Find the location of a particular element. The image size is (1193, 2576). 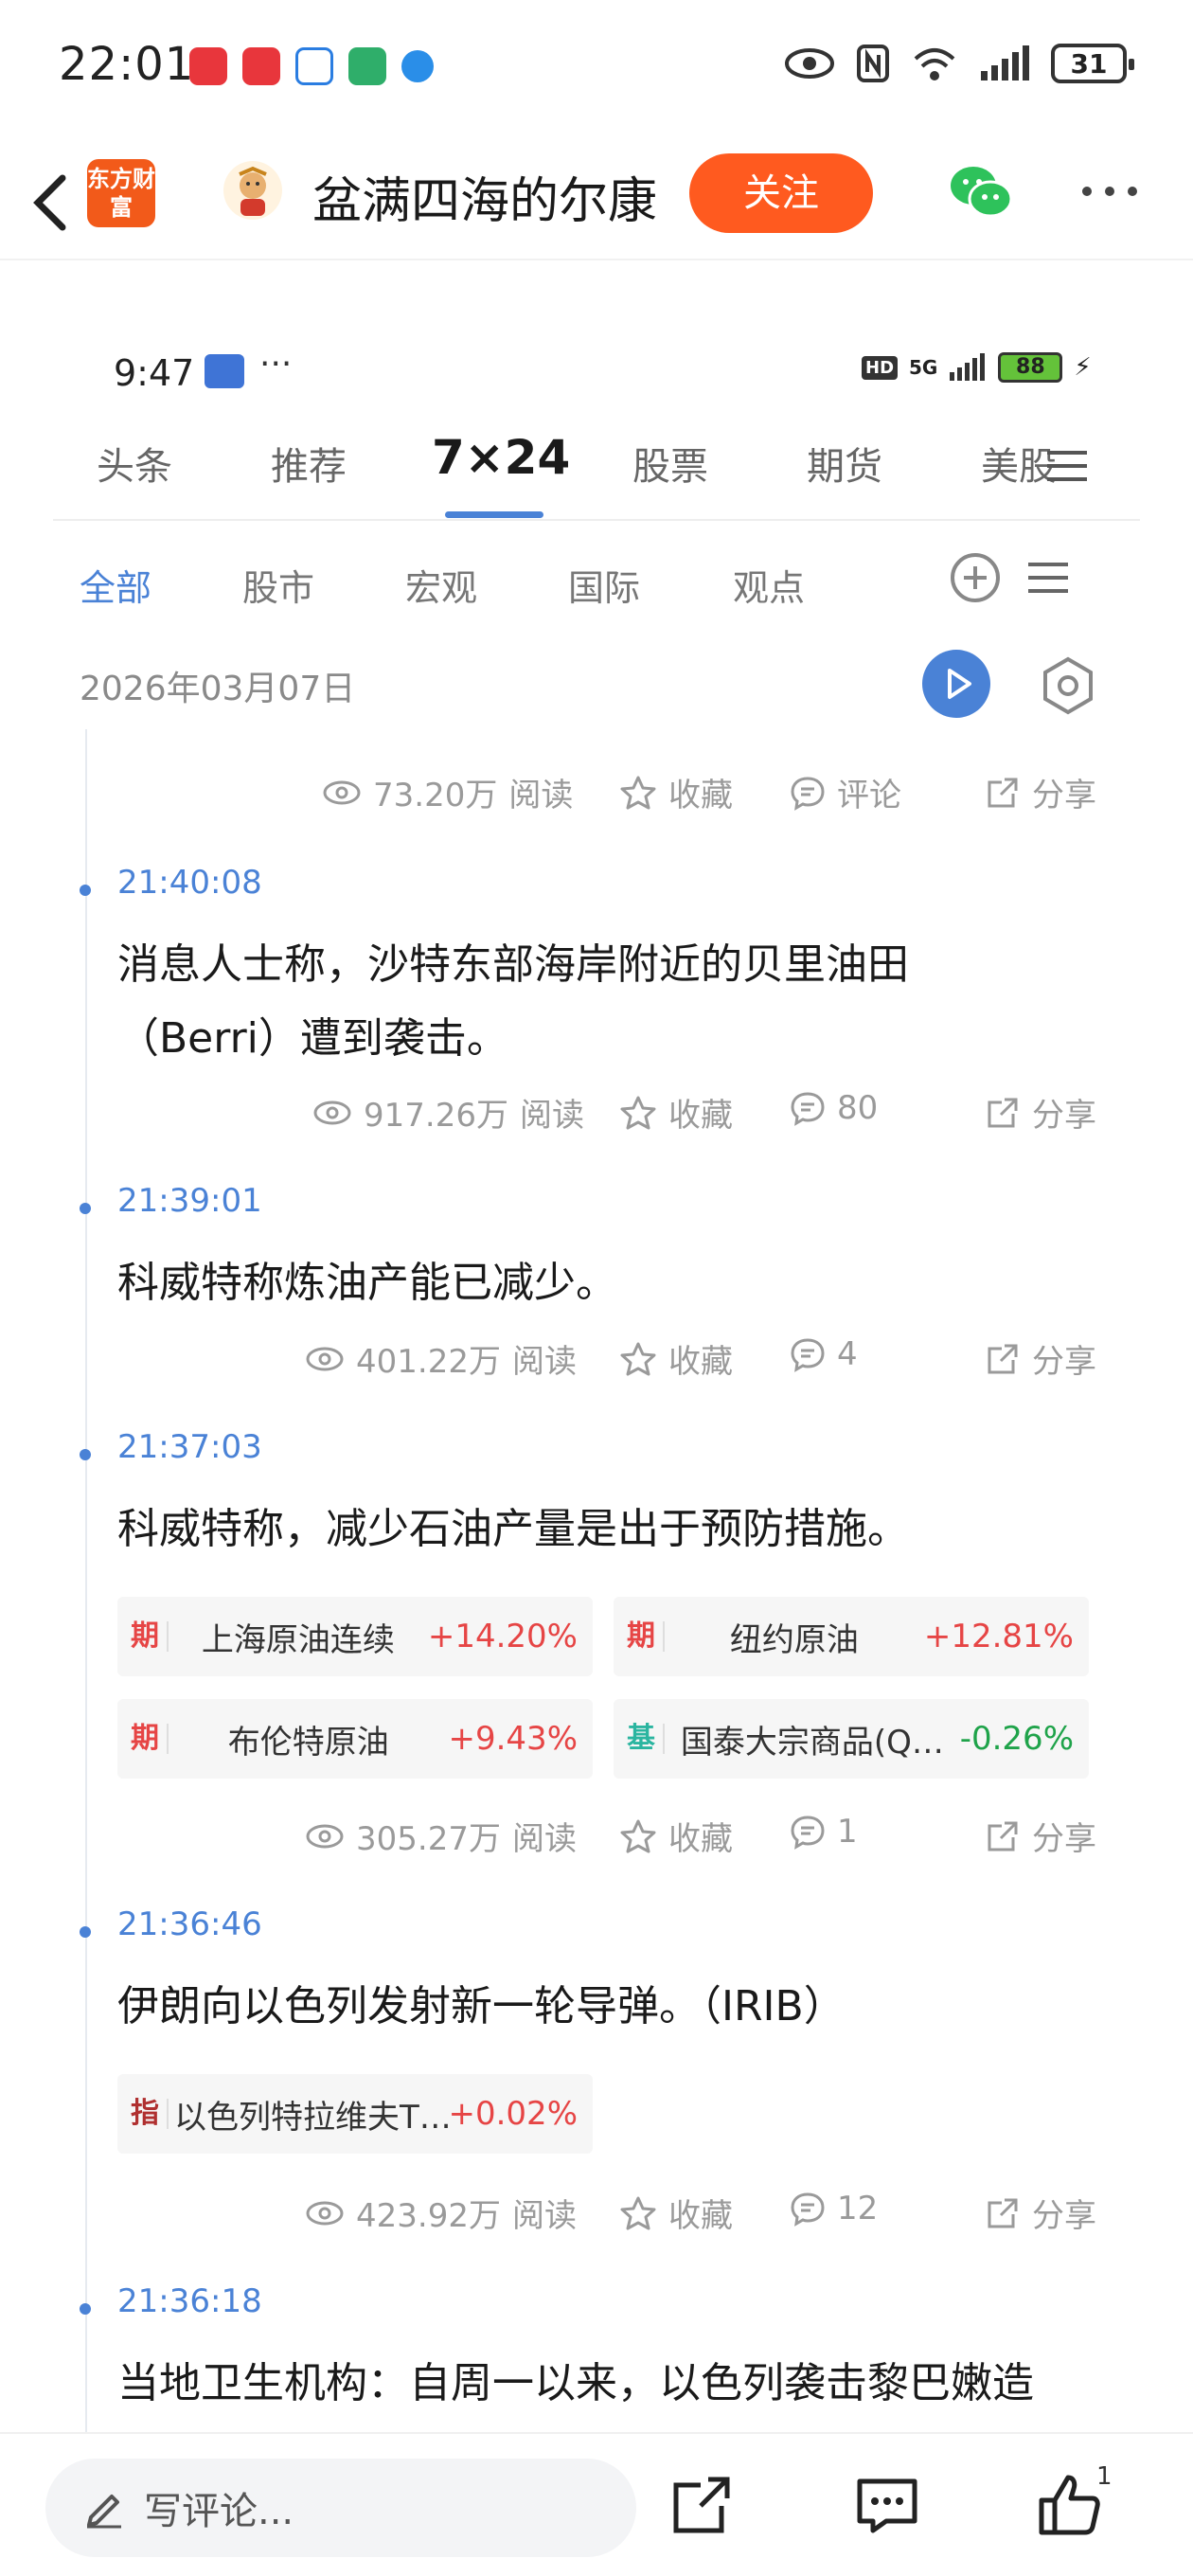

like-thumb-icon is located at coordinates (1069, 2505).